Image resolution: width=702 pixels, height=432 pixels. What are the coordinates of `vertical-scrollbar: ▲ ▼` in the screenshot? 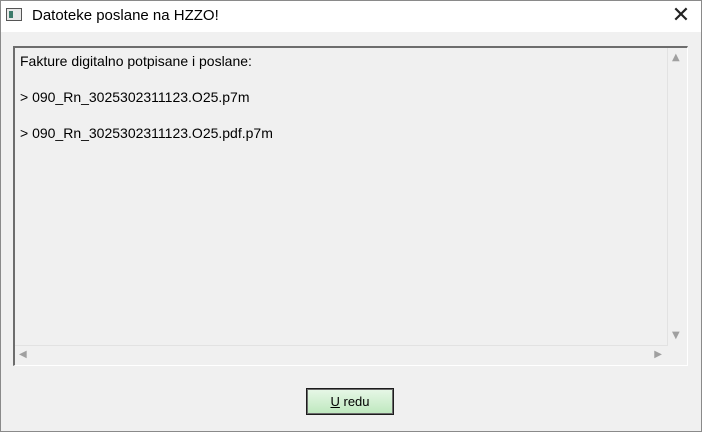 It's located at (677, 197).